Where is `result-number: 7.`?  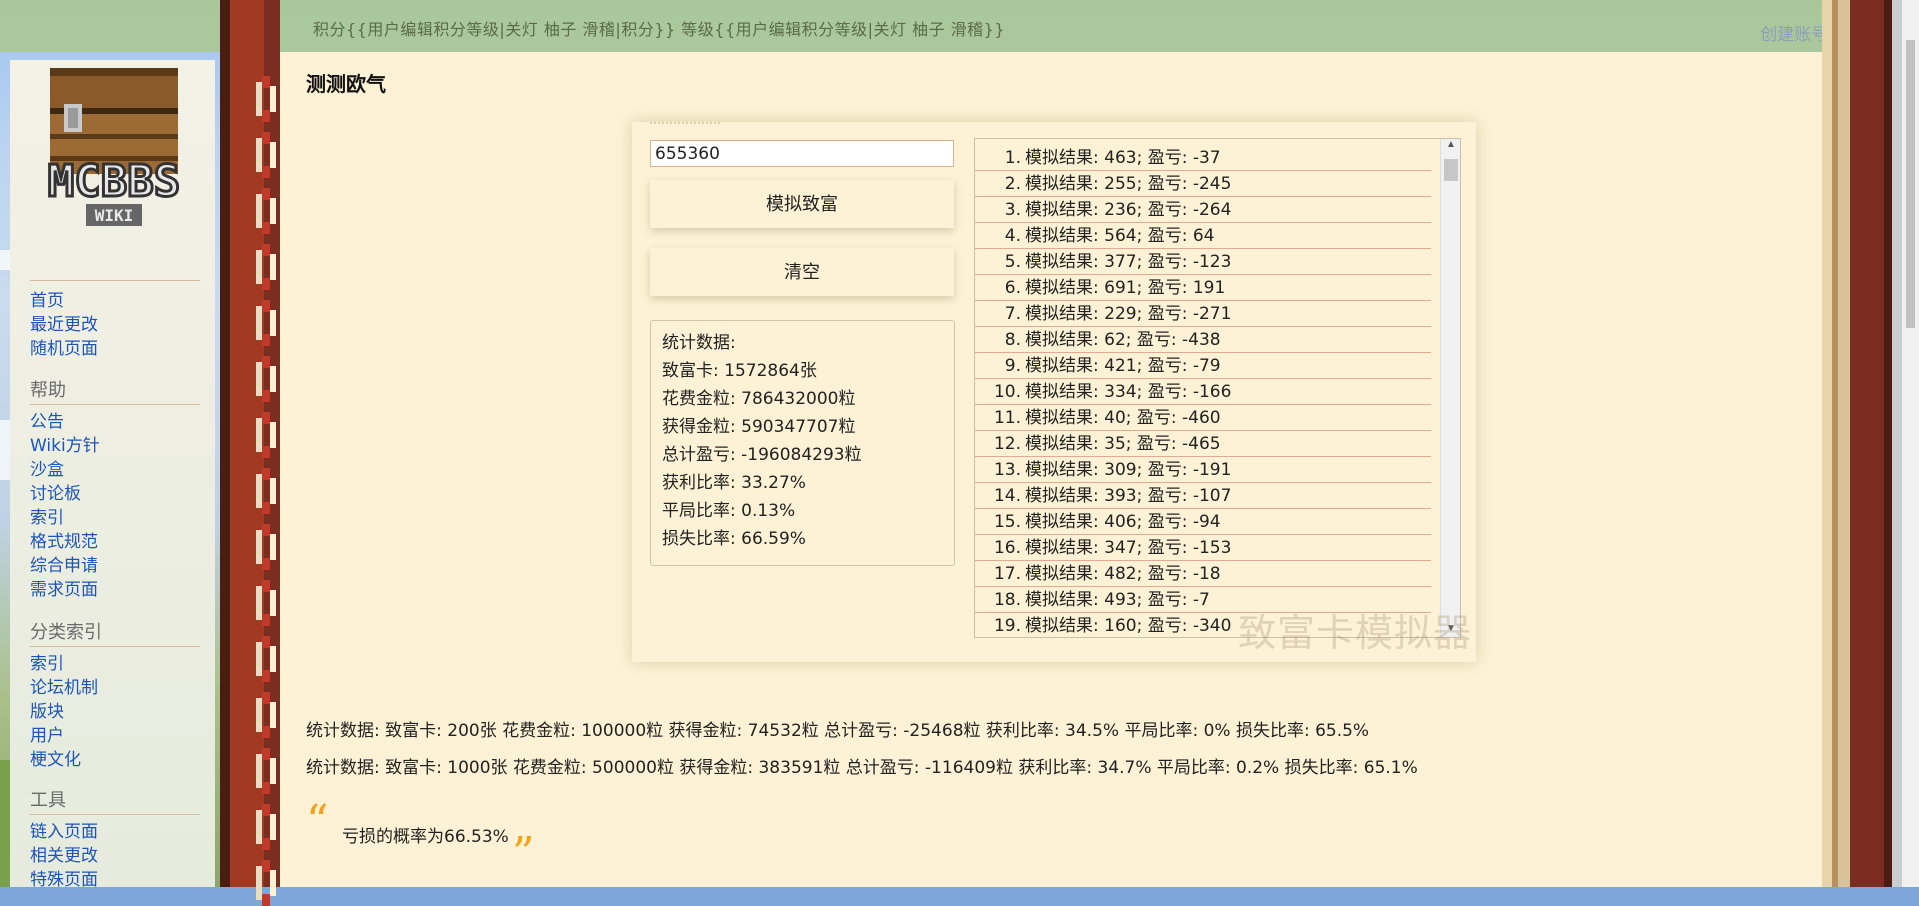
result-number: 7. is located at coordinates (1012, 314).